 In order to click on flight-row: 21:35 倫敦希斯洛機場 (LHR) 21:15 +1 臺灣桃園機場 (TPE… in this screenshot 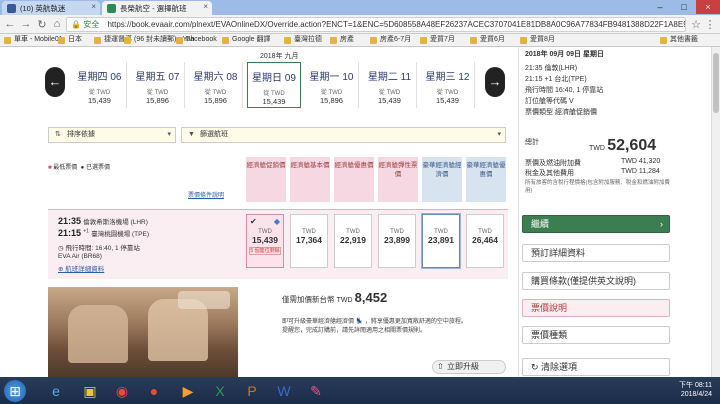, I will do `click(278, 244)`.